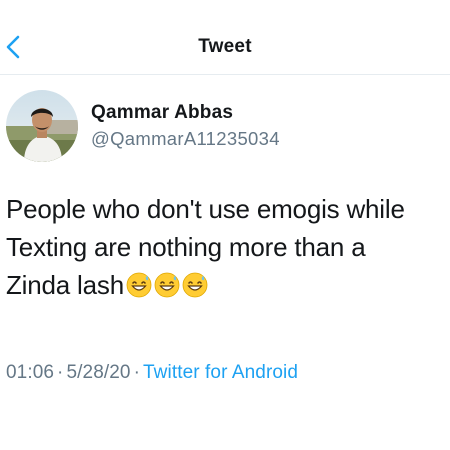  Describe the element at coordinates (162, 113) in the screenshot. I see `display-name: Qammar Abbas` at that location.